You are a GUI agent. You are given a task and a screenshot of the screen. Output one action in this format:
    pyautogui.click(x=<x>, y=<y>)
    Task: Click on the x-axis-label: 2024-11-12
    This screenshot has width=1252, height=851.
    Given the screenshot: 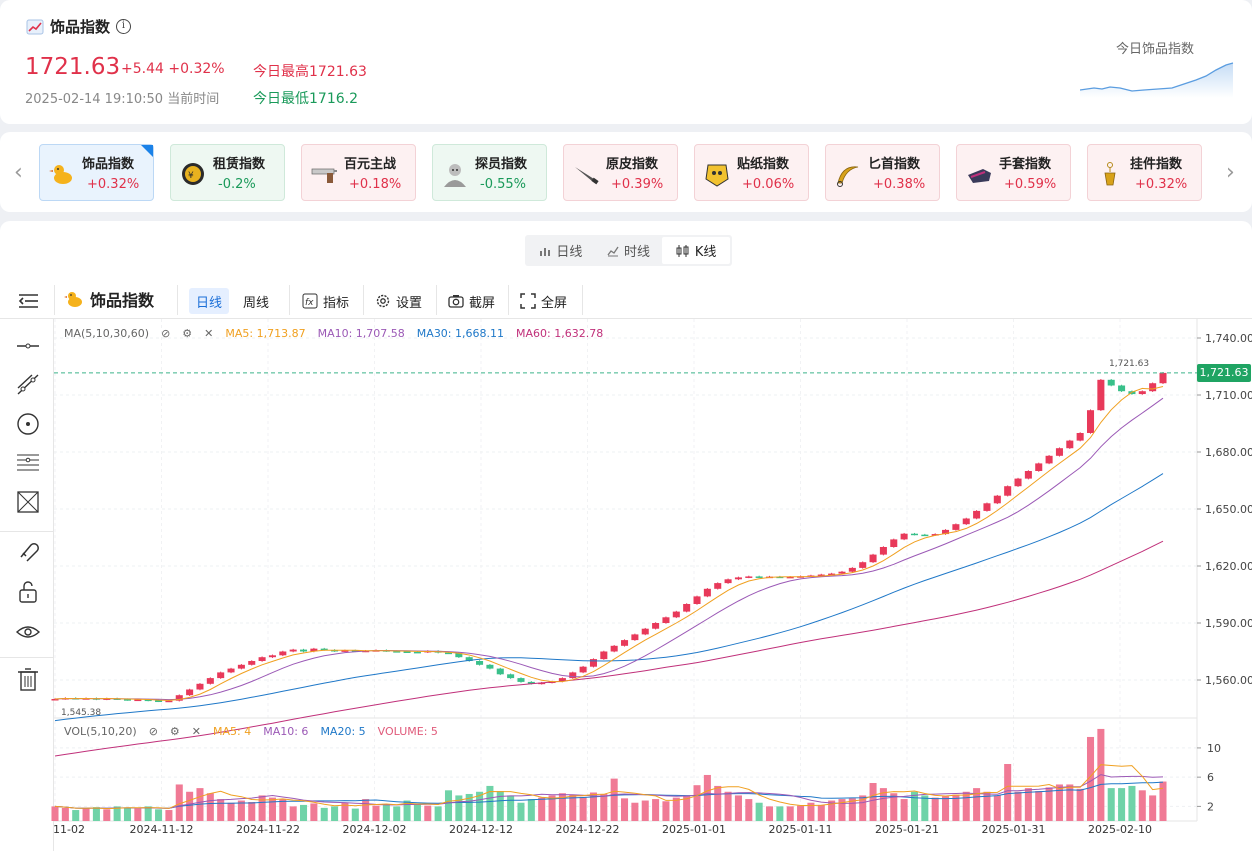 What is the action you would take?
    pyautogui.click(x=162, y=829)
    